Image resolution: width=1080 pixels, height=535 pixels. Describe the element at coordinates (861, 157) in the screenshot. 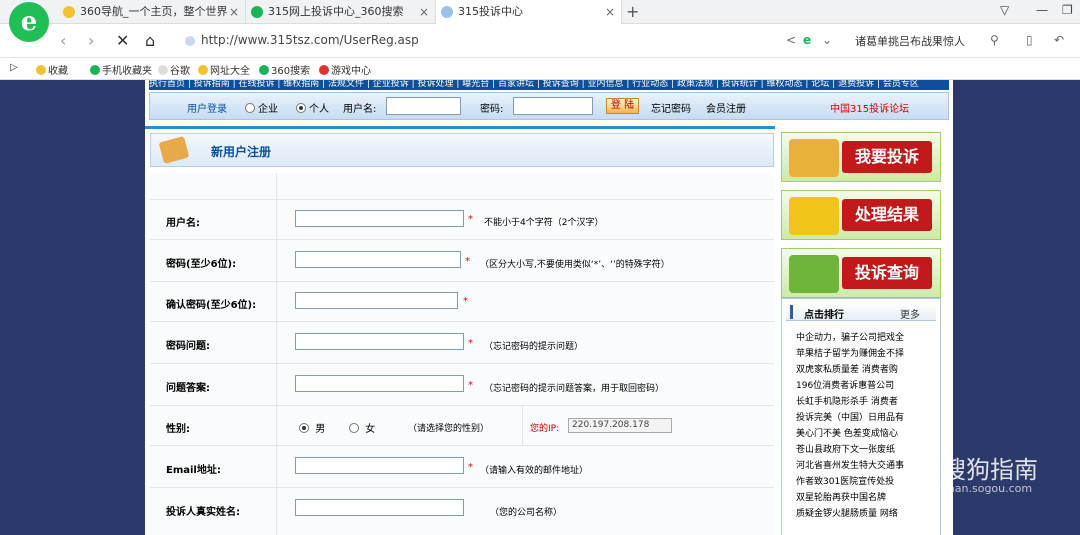

I see `complain-button: 我要投诉` at that location.